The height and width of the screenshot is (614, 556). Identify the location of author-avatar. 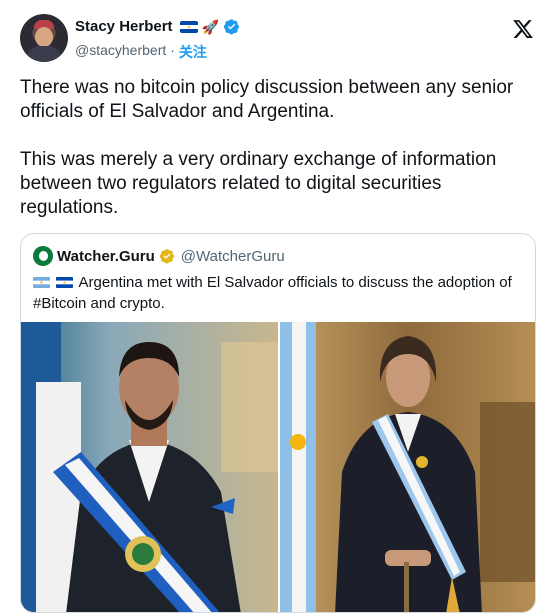
(44, 38).